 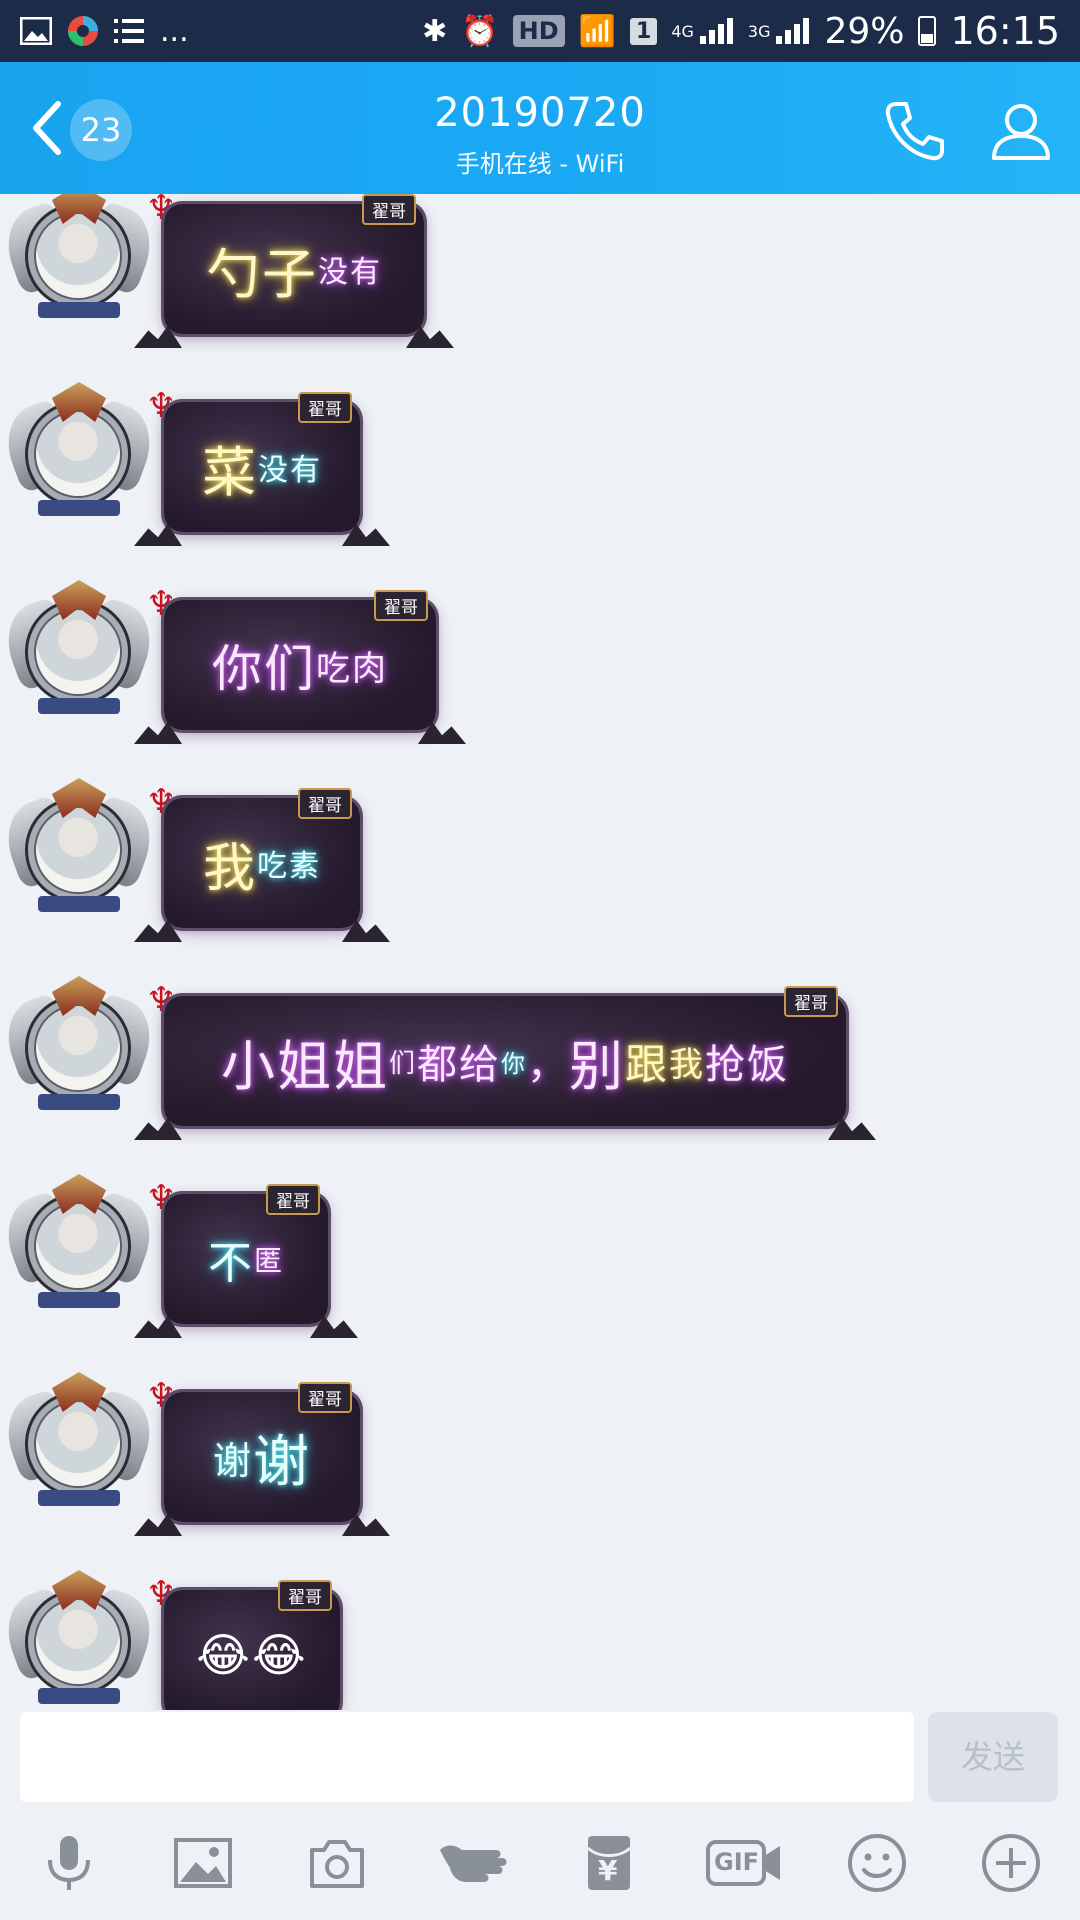 What do you see at coordinates (514, 1063) in the screenshot?
I see `message-text-part: 你` at bounding box center [514, 1063].